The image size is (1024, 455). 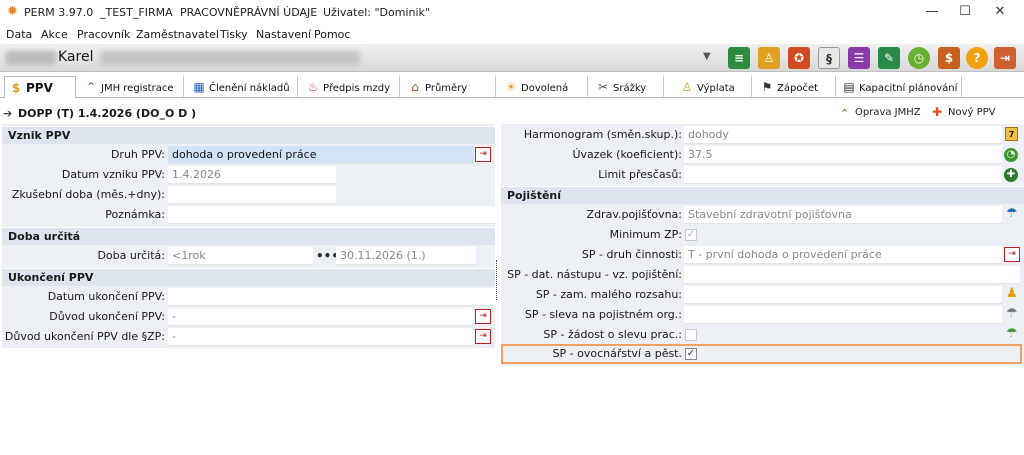 I want to click on oprava-jmhz-button: Oprava JMHZ, so click(x=888, y=112).